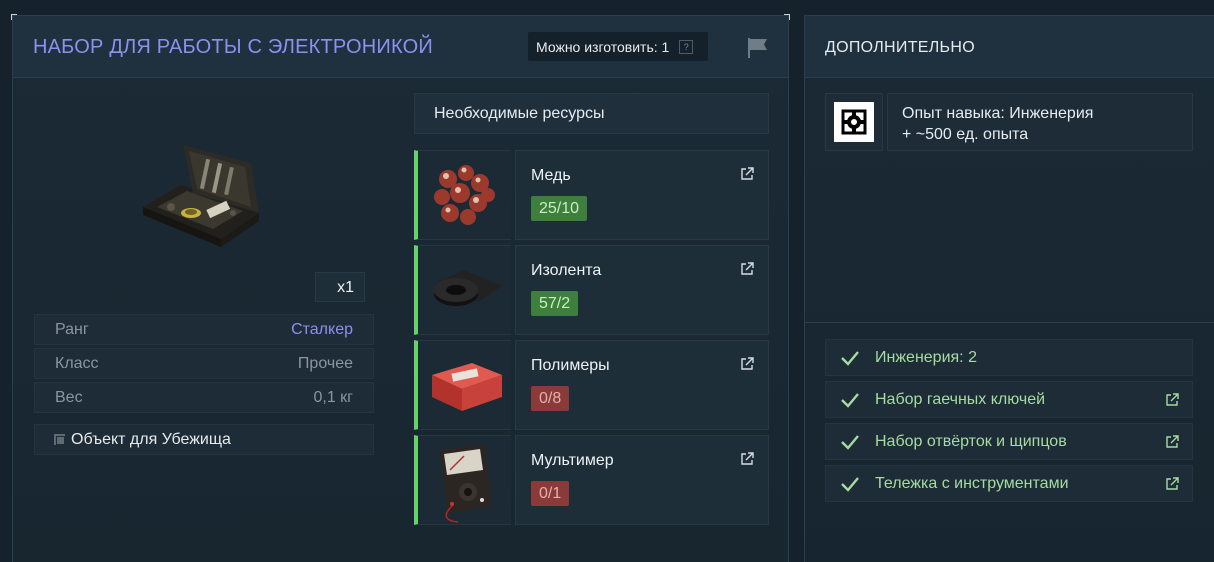 The height and width of the screenshot is (562, 1214). What do you see at coordinates (642, 385) in the screenshot?
I see `resource-info: Полимеры 0/8` at bounding box center [642, 385].